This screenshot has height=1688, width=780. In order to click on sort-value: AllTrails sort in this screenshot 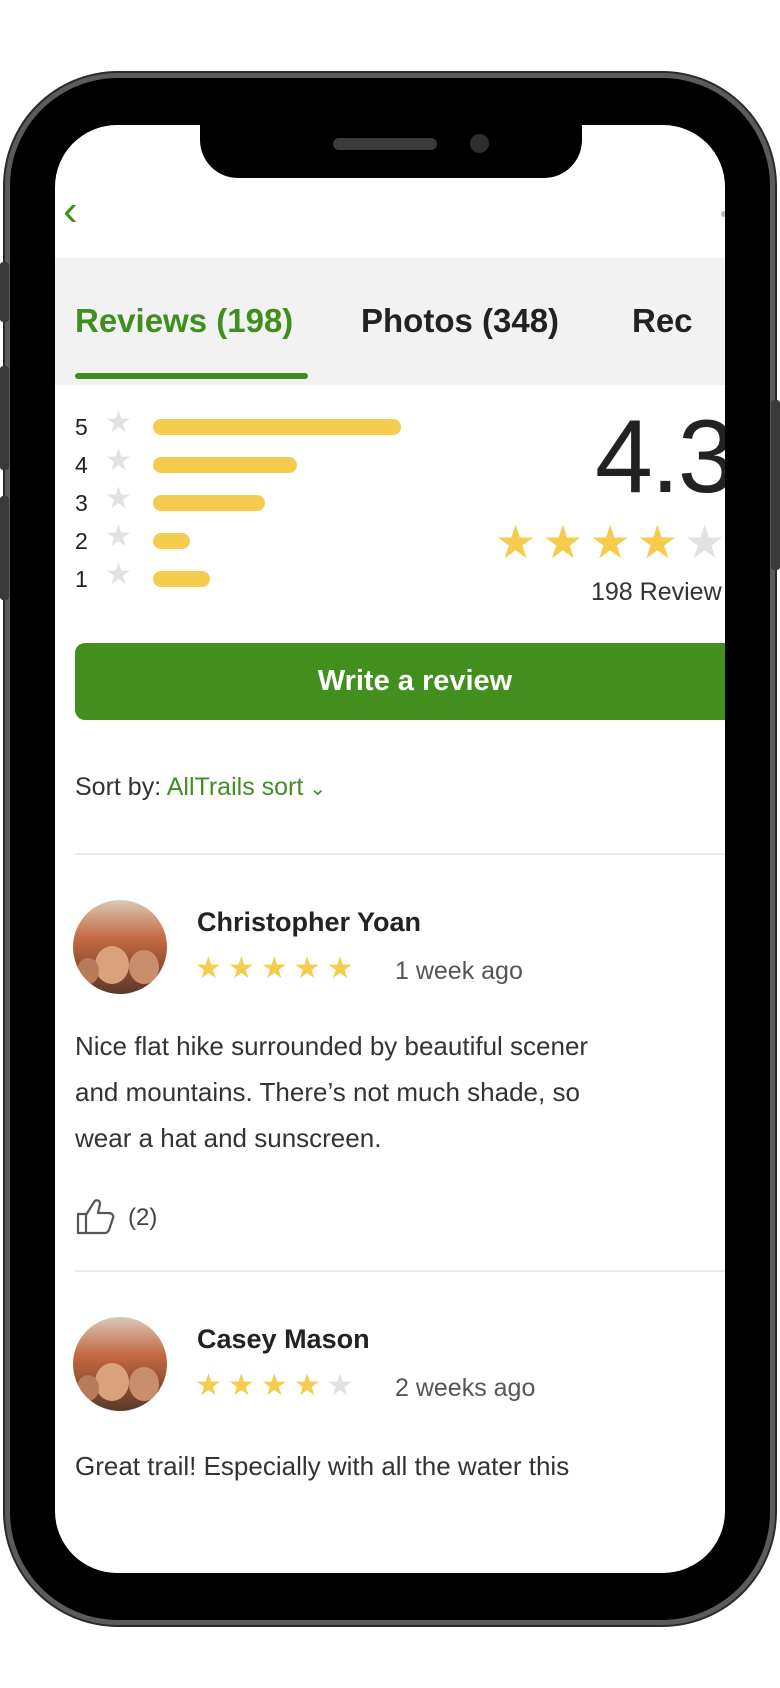, I will do `click(235, 787)`.